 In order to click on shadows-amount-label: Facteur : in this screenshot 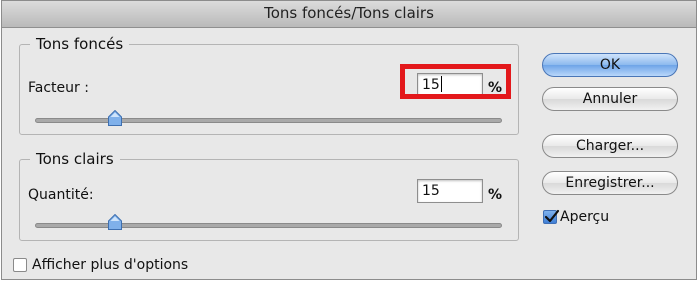, I will do `click(58, 88)`.